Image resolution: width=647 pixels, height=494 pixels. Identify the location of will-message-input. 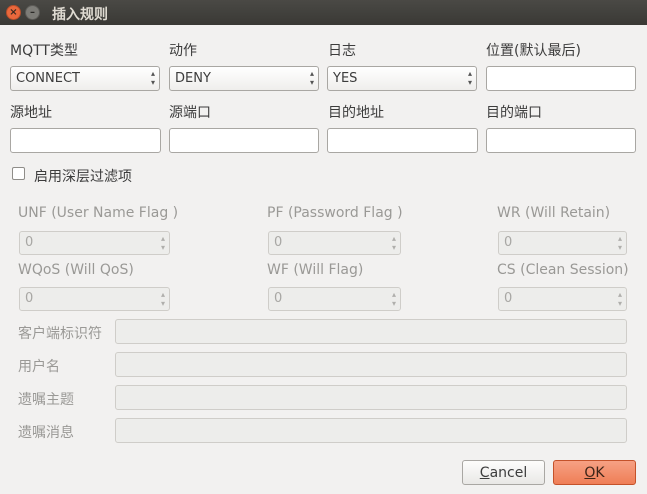
(371, 430).